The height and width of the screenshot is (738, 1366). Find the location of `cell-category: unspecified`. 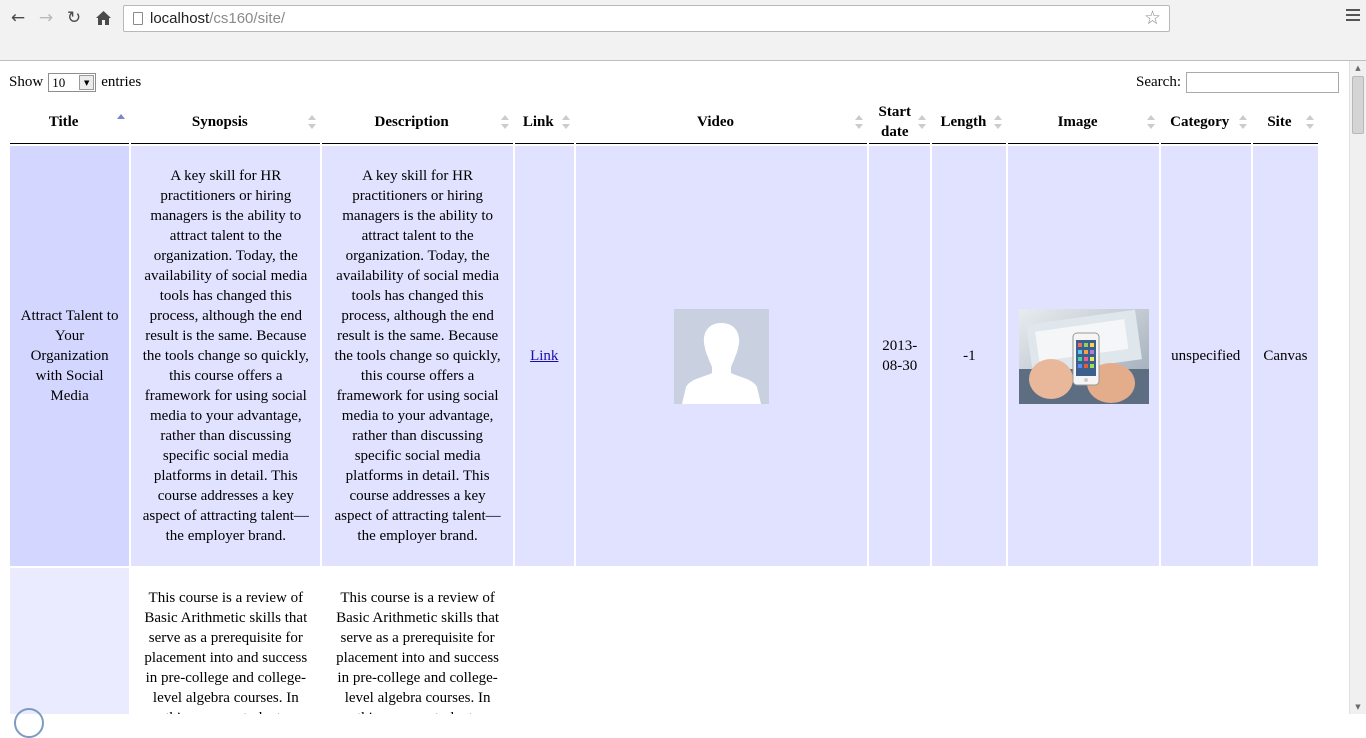

cell-category: unspecified is located at coordinates (1205, 356).